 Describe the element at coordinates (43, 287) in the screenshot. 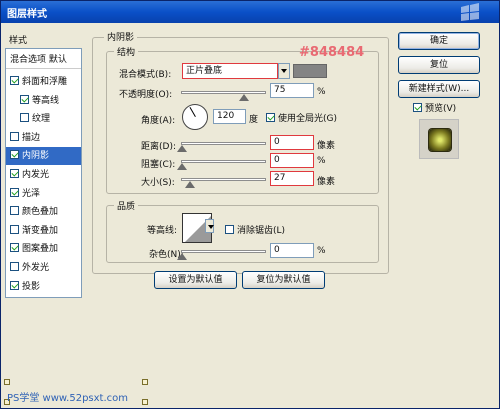

I see `style-item: 投影` at that location.